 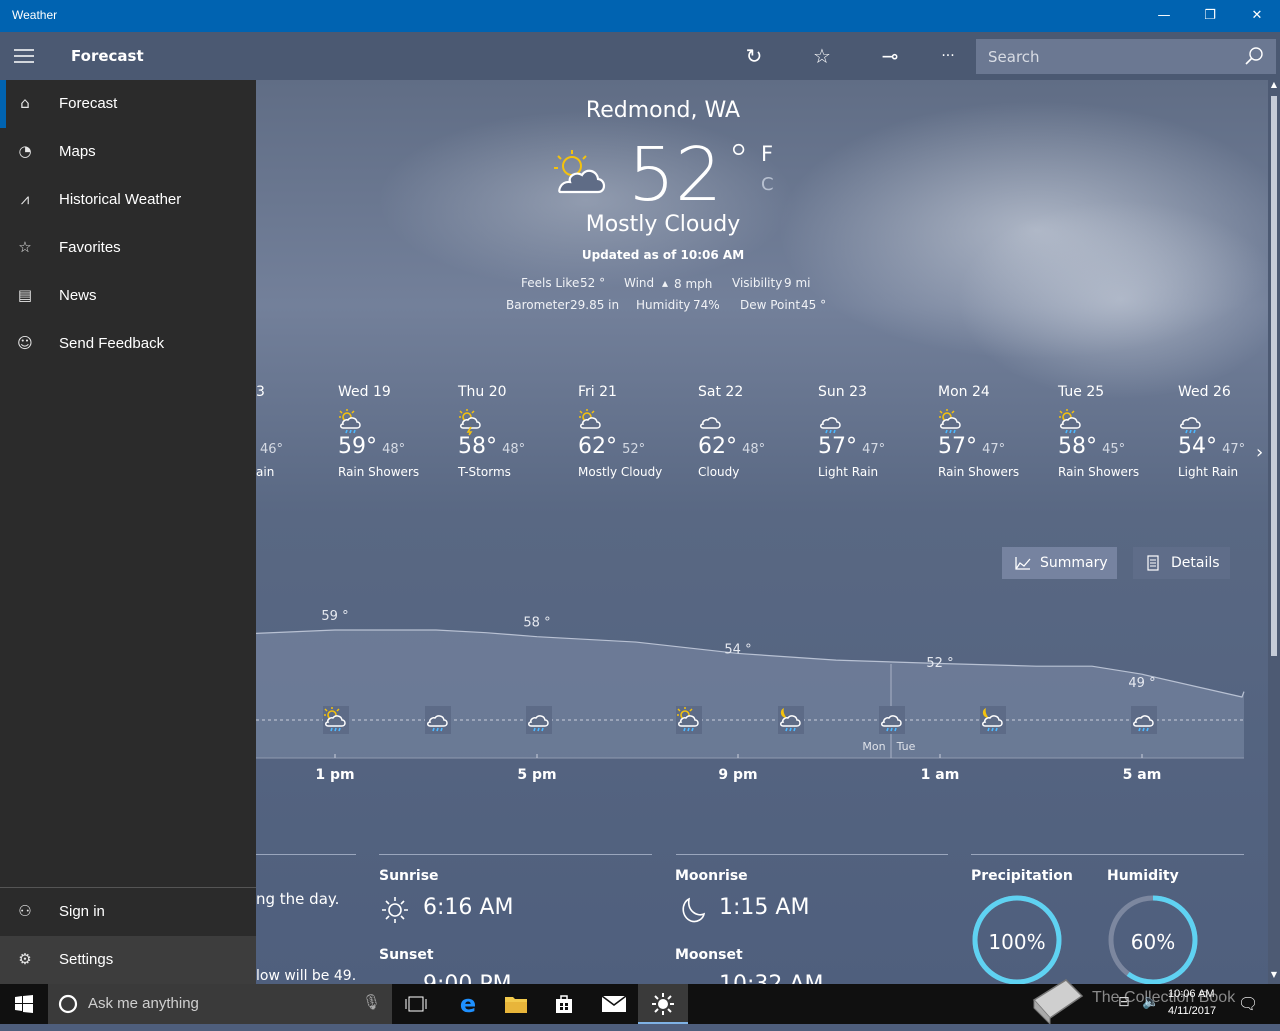 I want to click on details-view-button: Details, so click(x=1181, y=563).